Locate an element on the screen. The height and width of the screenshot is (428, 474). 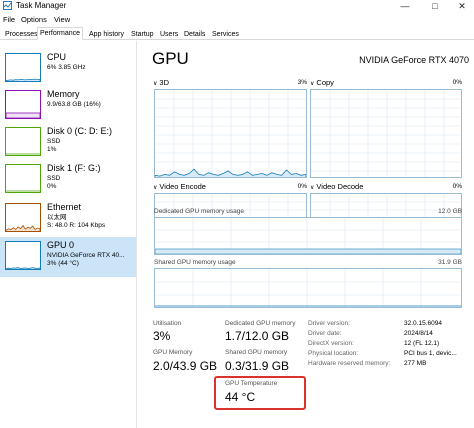
dedicated-memory-label: Dedicated GPU memory usage is located at coordinates (199, 211).